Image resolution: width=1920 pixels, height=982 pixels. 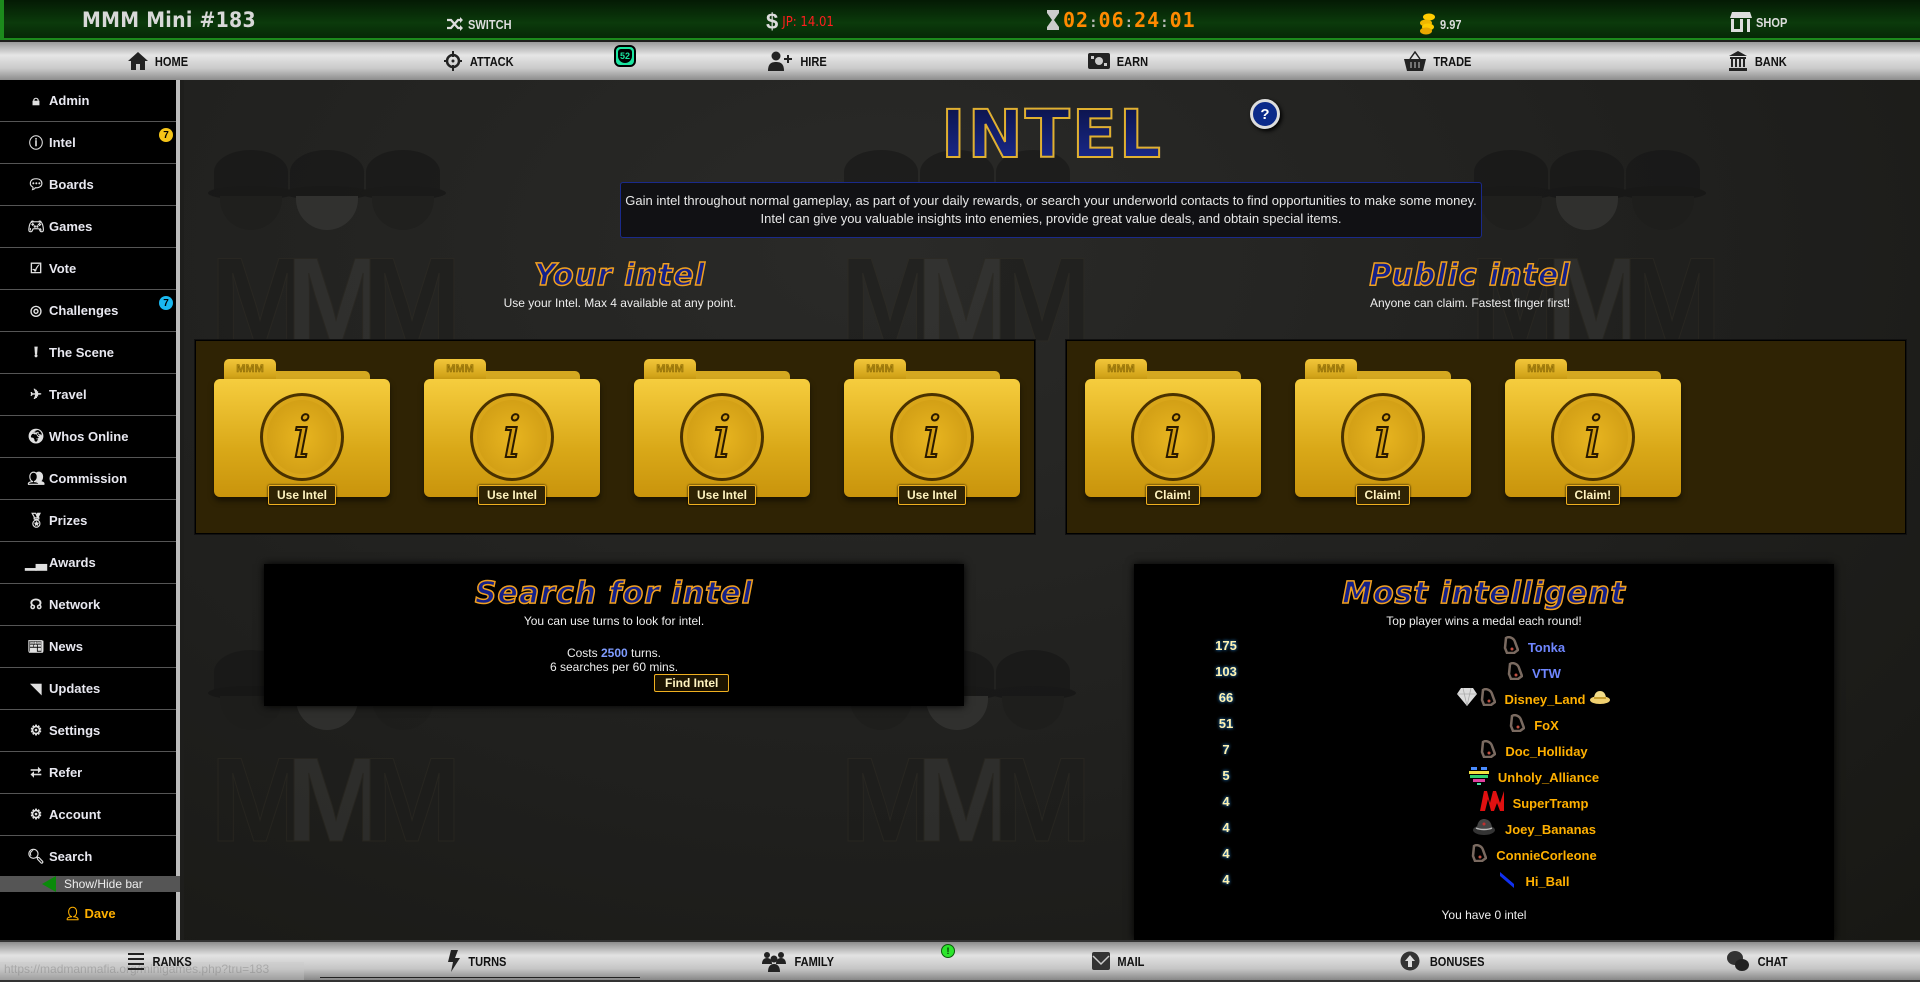 I want to click on nav-trade: TRADE, so click(x=1439, y=61).